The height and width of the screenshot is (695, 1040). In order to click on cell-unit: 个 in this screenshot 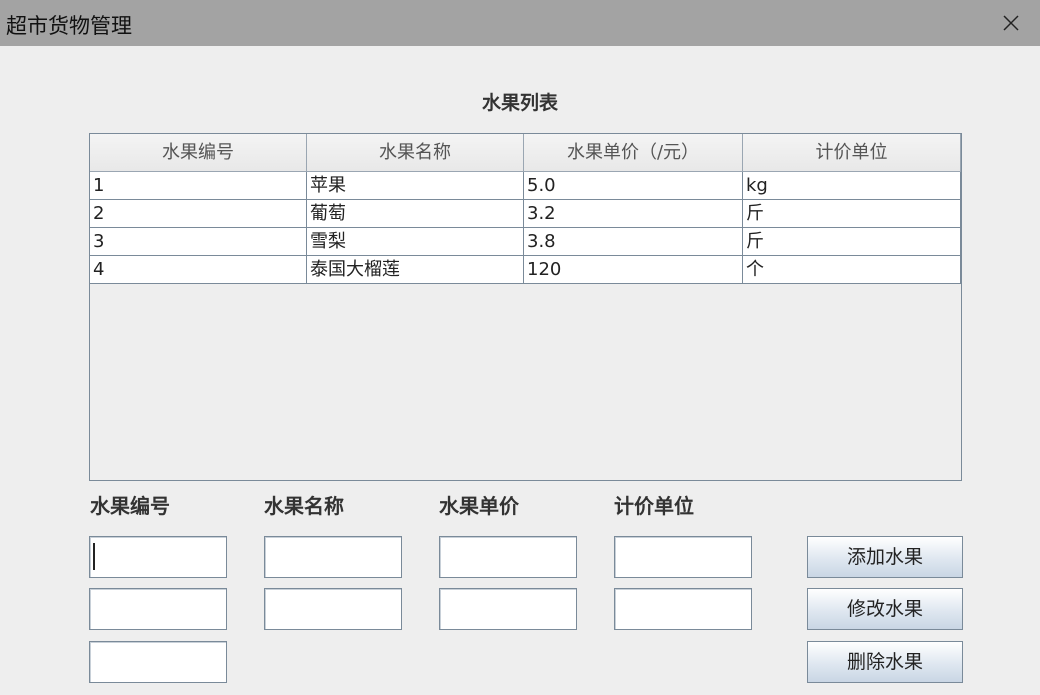, I will do `click(852, 270)`.